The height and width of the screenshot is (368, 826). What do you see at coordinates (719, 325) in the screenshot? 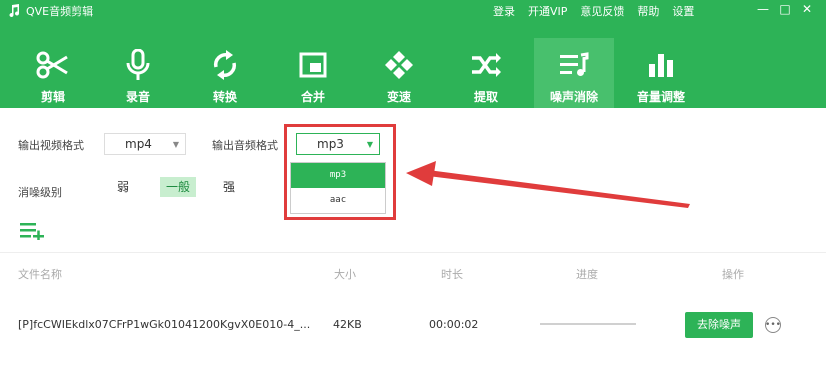
I see `remove-noise-button: 去除噪声` at bounding box center [719, 325].